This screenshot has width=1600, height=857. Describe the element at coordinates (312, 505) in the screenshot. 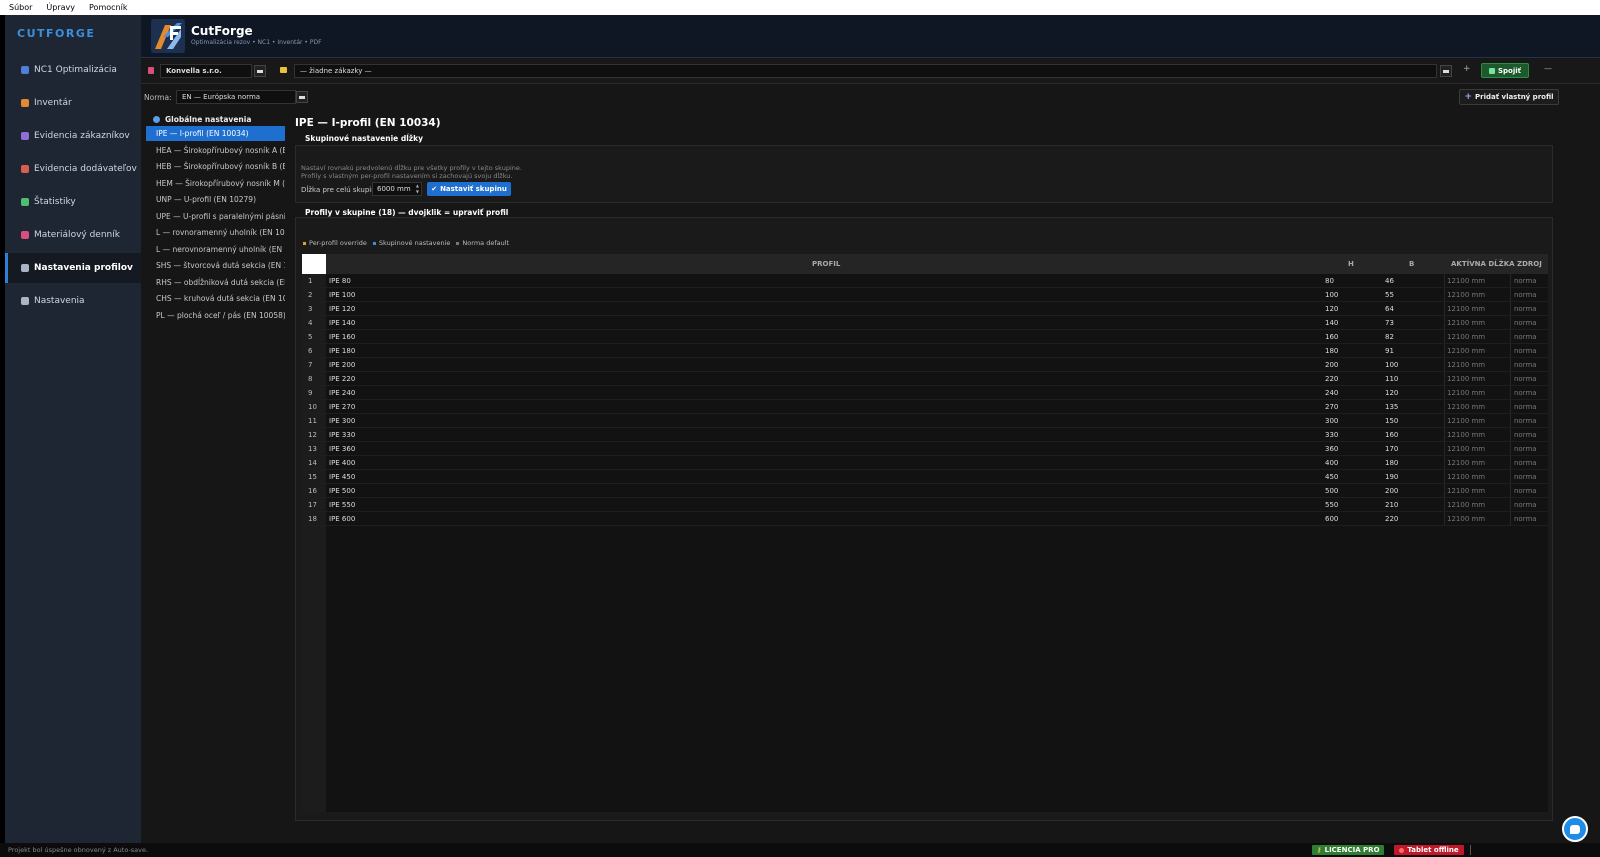

I see `row-number: 17` at that location.